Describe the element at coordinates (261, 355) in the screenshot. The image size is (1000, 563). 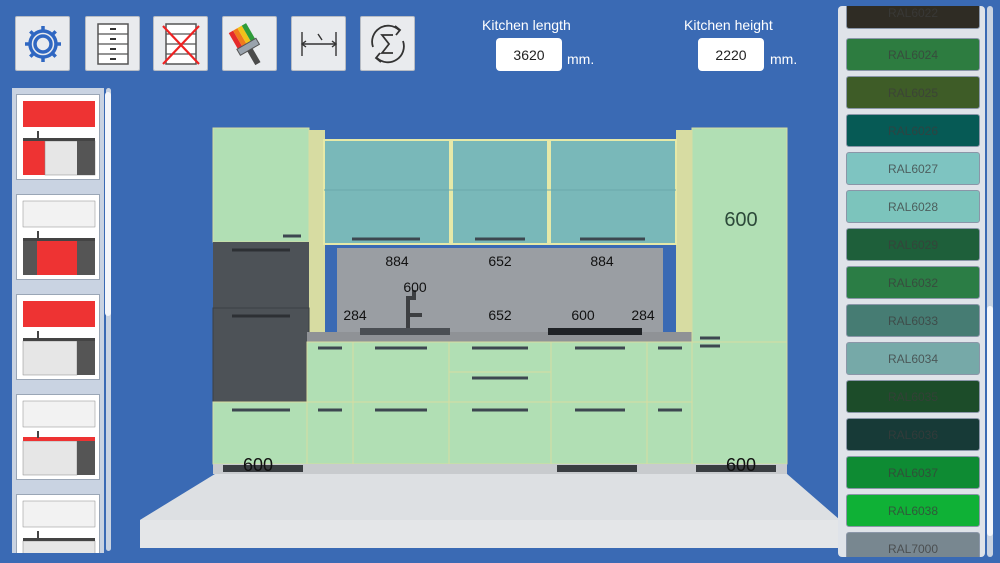
I see `oven-bottom` at that location.